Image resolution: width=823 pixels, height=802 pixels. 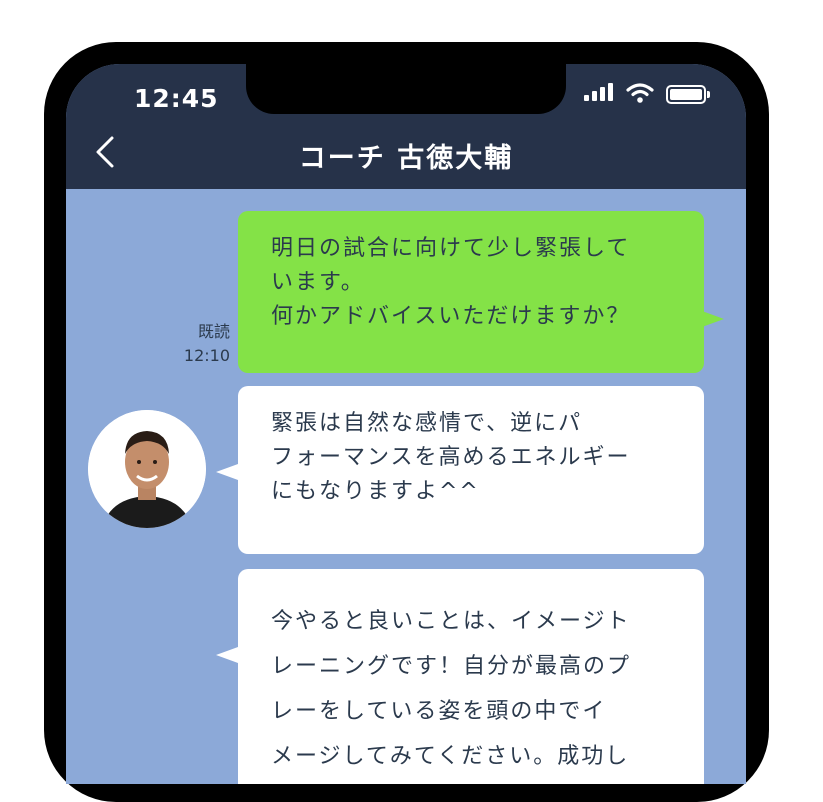 What do you see at coordinates (406, 126) in the screenshot?
I see `header-bar: 12:45 コーチ 古徳大輔` at bounding box center [406, 126].